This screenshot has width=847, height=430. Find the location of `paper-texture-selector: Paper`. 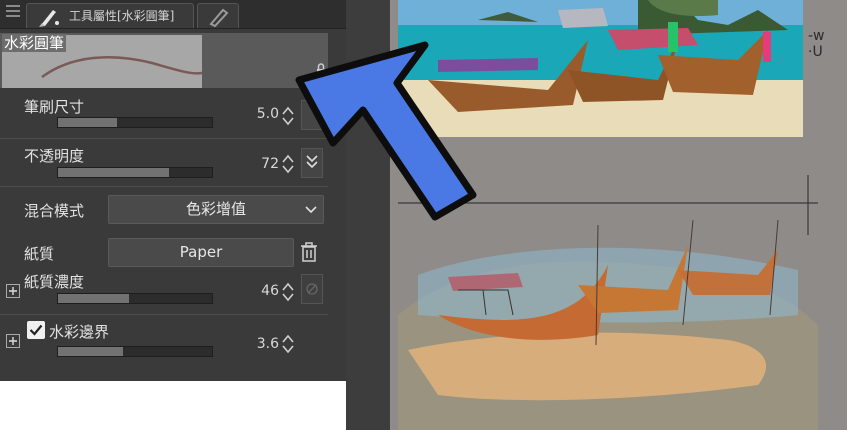

paper-texture-selector: Paper is located at coordinates (201, 252).